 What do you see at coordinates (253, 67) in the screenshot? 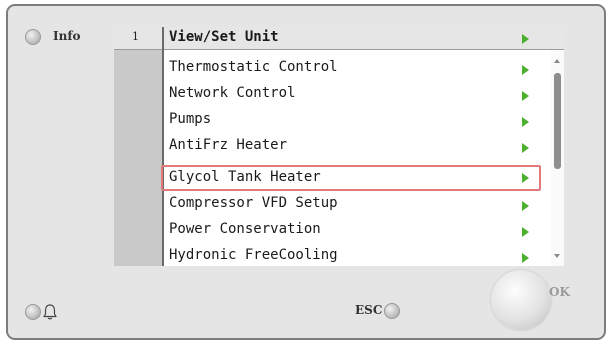
I see `menu-item-label: Thermostatic Control` at bounding box center [253, 67].